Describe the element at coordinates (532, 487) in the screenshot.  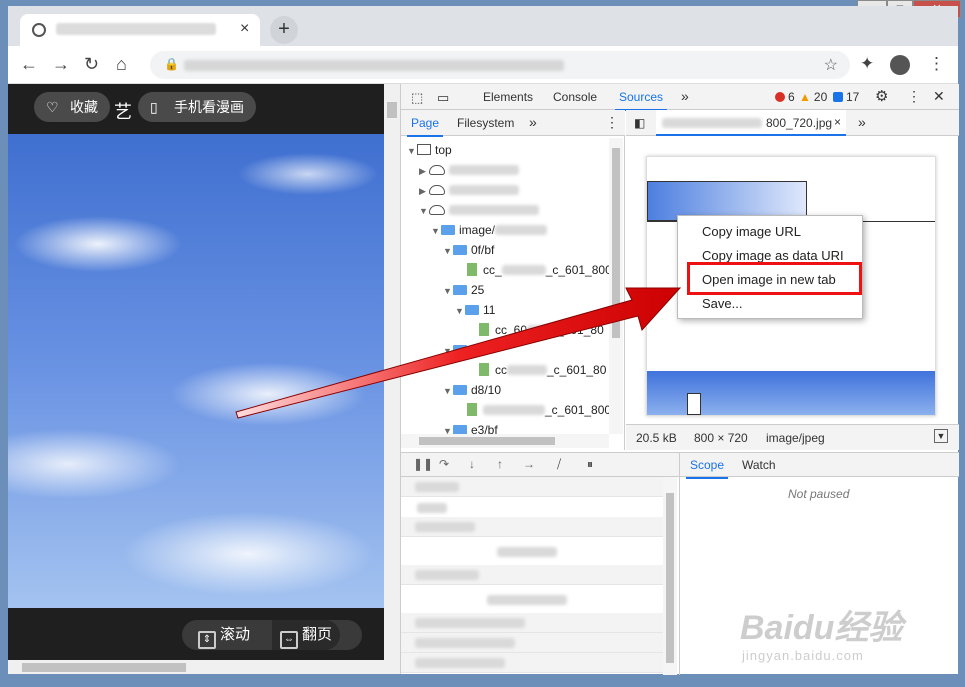
I see `section-threads` at that location.